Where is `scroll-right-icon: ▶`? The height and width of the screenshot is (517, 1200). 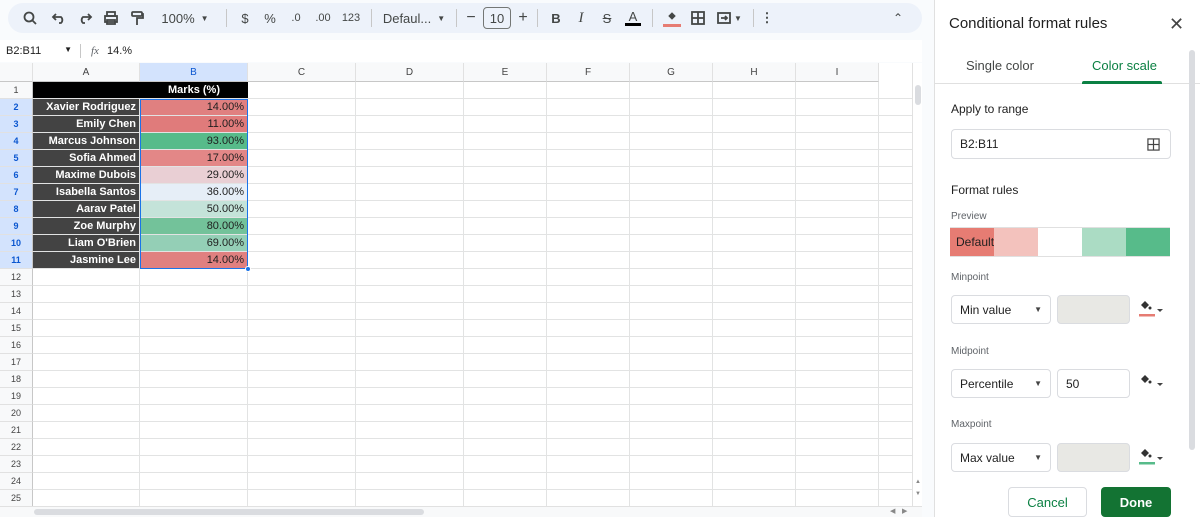 scroll-right-icon: ▶ is located at coordinates (904, 511).